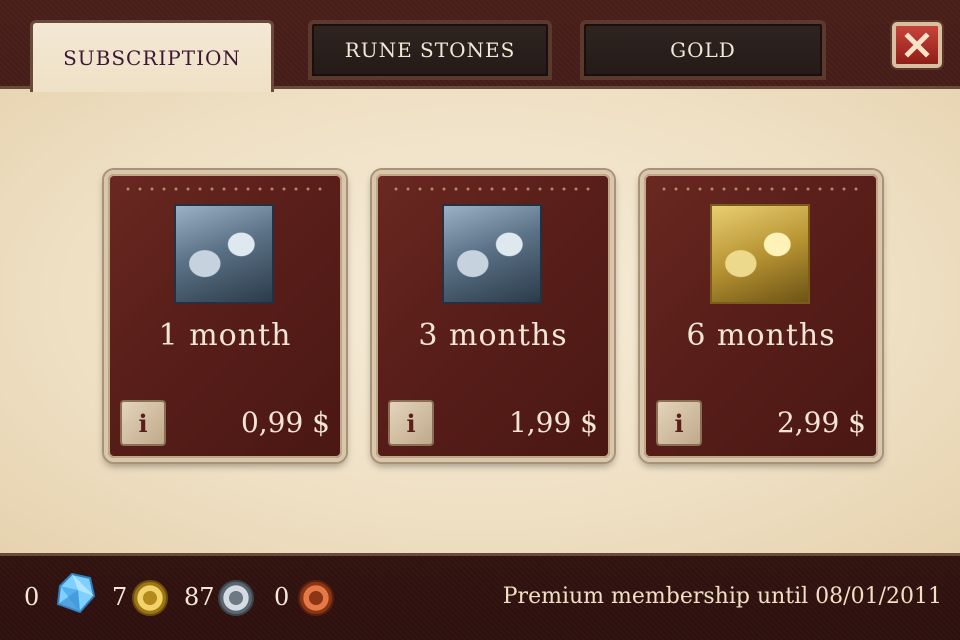 Image resolution: width=960 pixels, height=640 pixels. What do you see at coordinates (225, 316) in the screenshot?
I see `subscription-card-1-month: 1 month i 0,99 $` at bounding box center [225, 316].